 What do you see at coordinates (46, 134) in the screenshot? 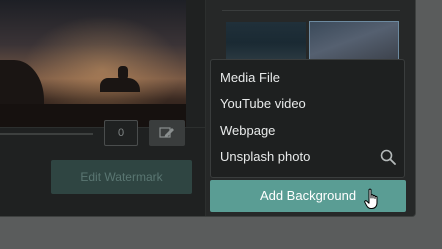
I see `watermark-opacity-slider` at bounding box center [46, 134].